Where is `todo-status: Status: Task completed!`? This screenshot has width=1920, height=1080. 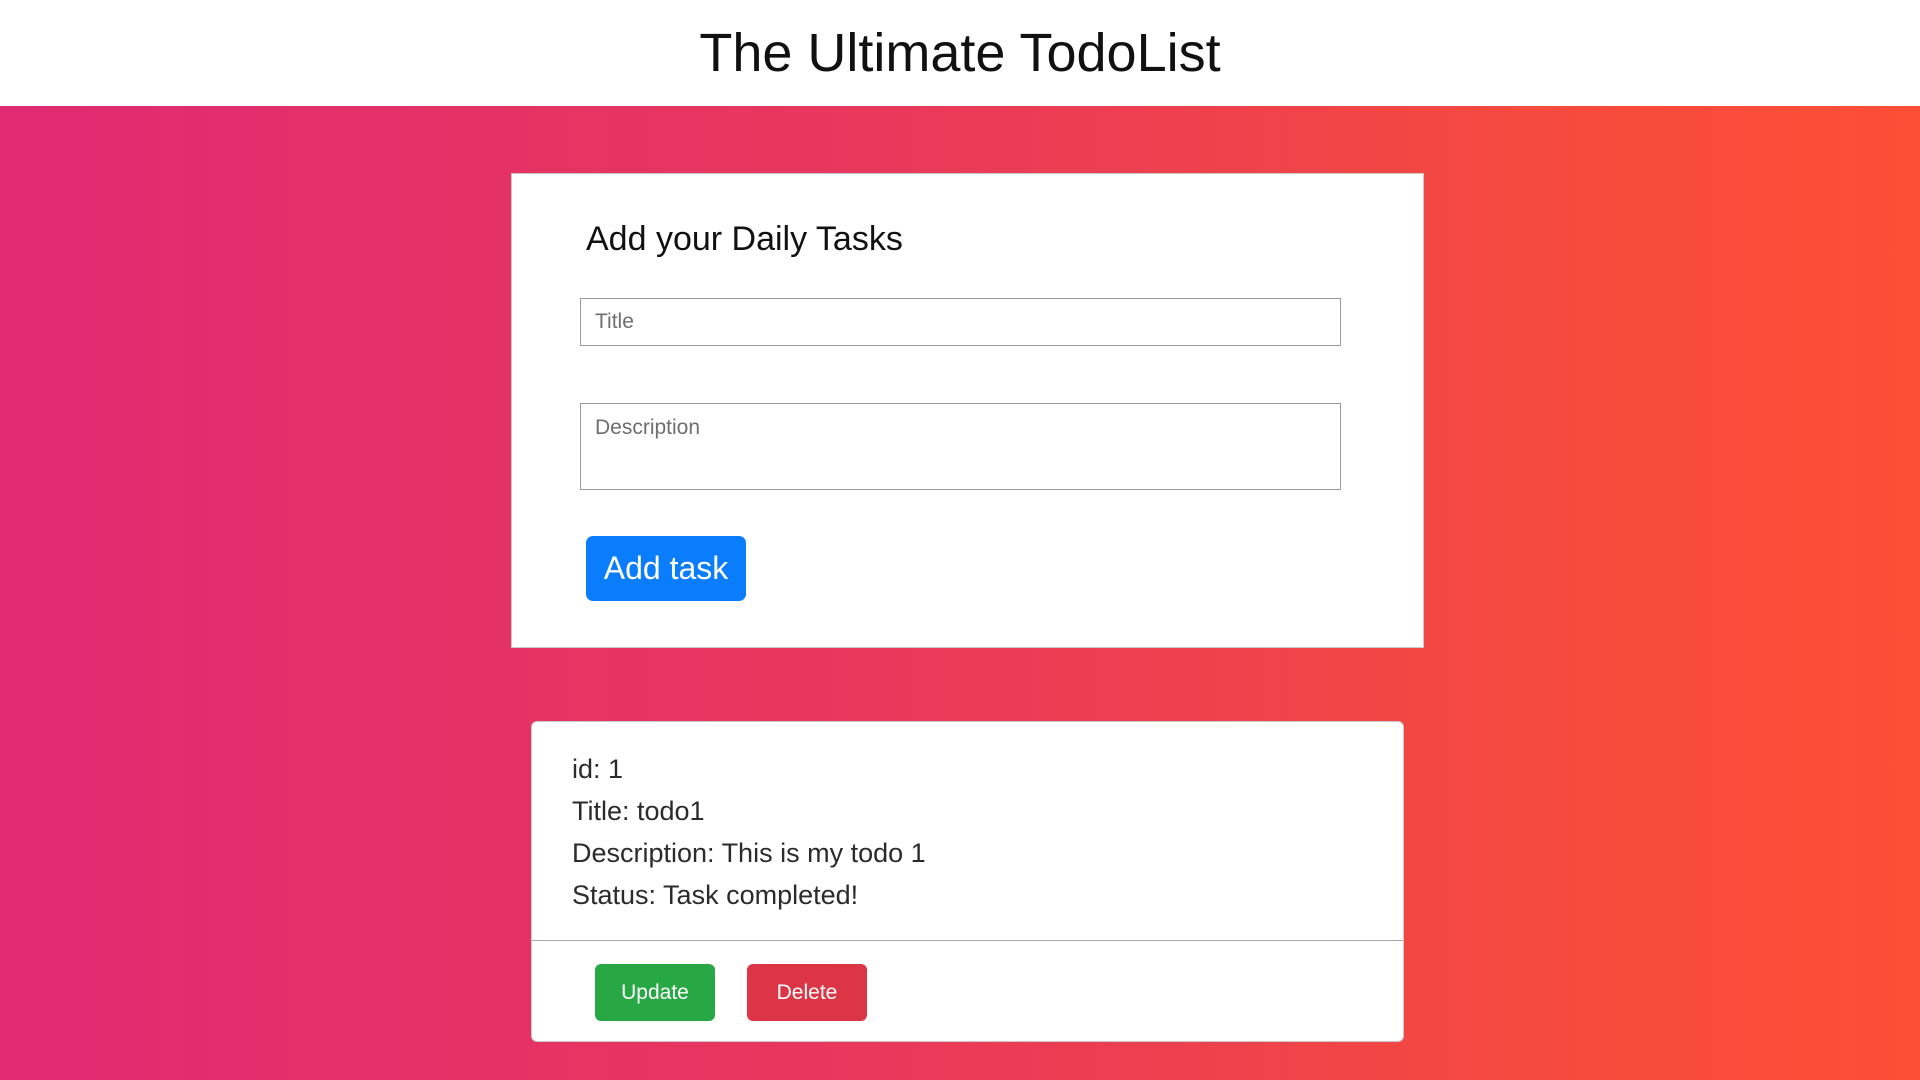 todo-status: Status: Task completed! is located at coordinates (715, 895).